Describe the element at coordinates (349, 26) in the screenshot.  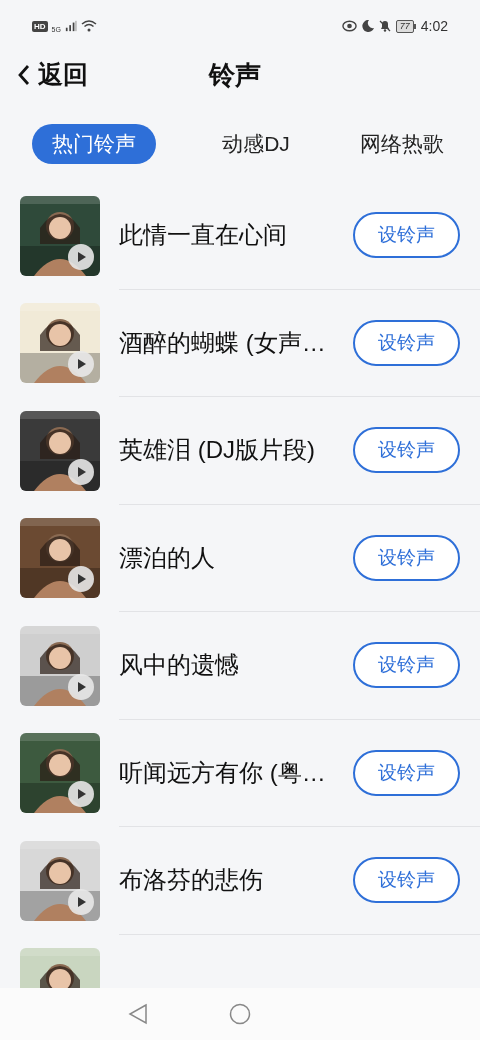
I see `eye-icon` at that location.